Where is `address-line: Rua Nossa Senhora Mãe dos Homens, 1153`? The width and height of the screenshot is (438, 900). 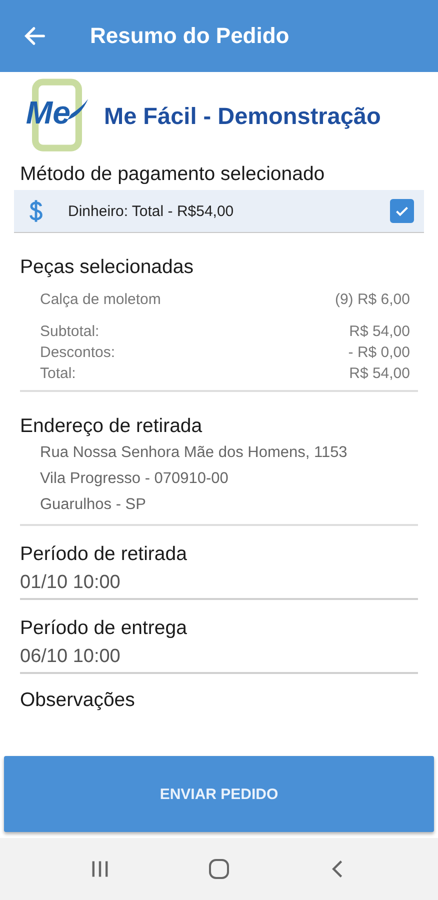 address-line: Rua Nossa Senhora Mãe dos Homens, 1153 is located at coordinates (193, 453).